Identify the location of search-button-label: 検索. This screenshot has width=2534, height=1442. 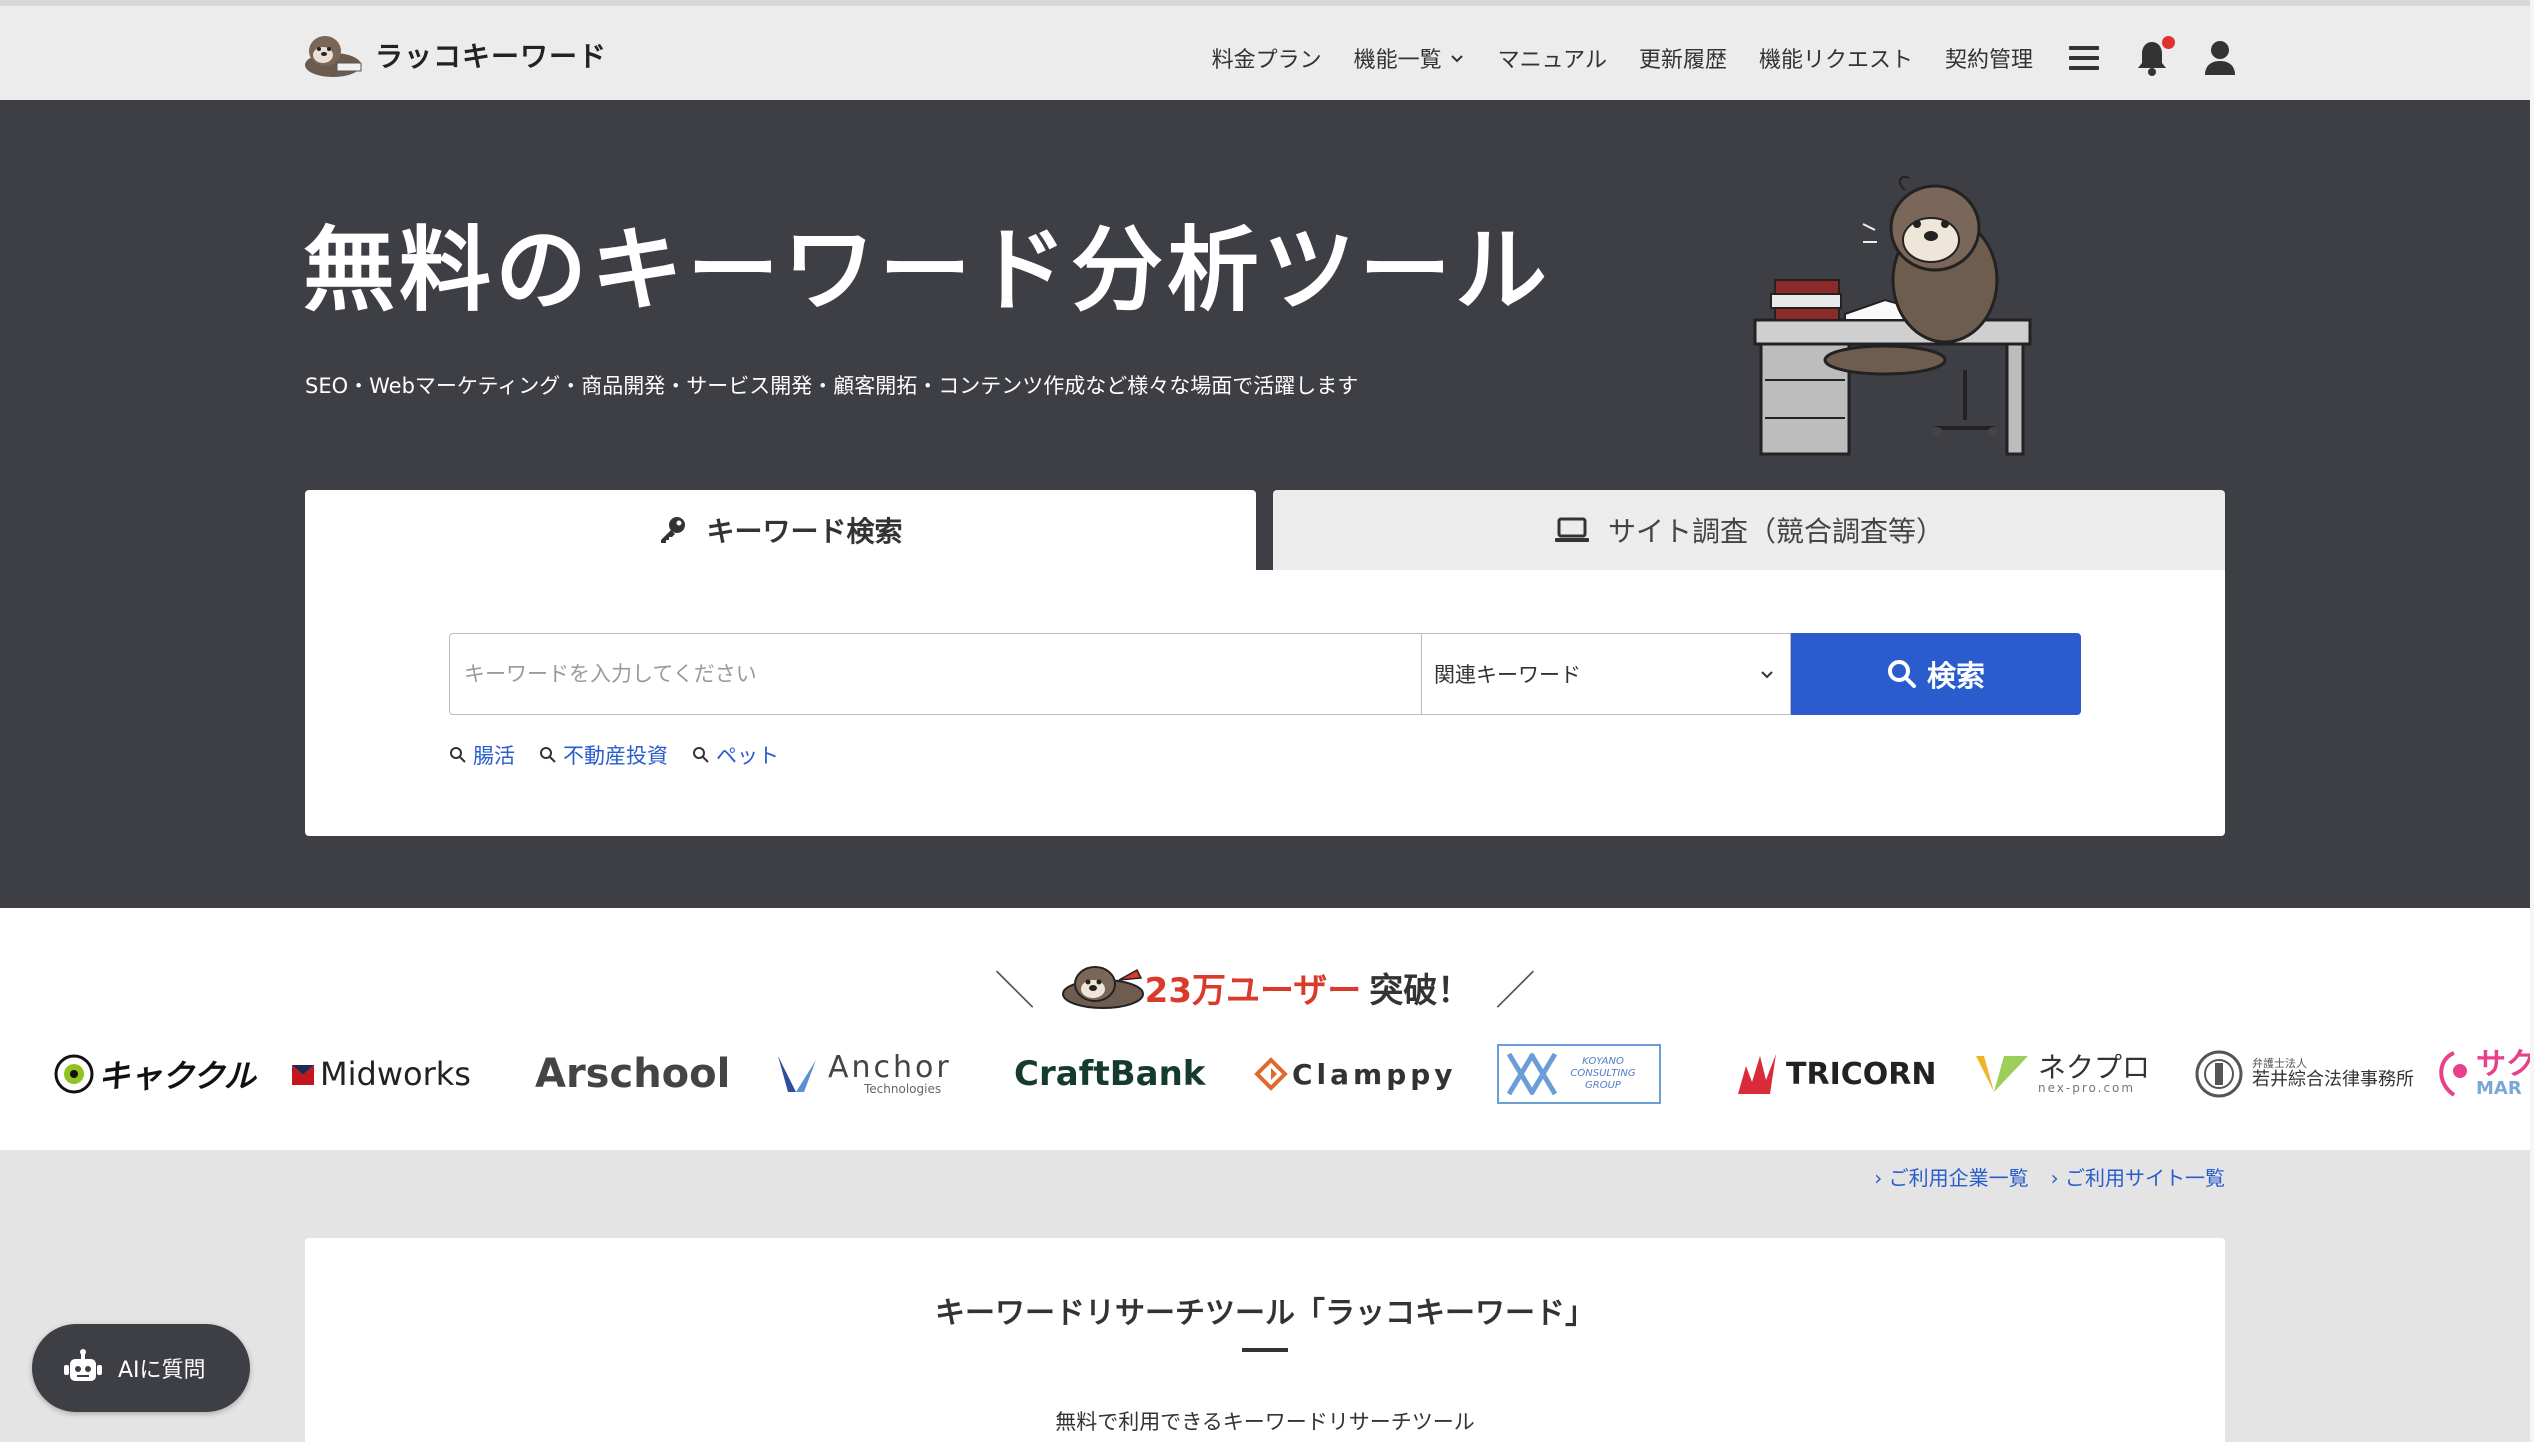
(1955, 676).